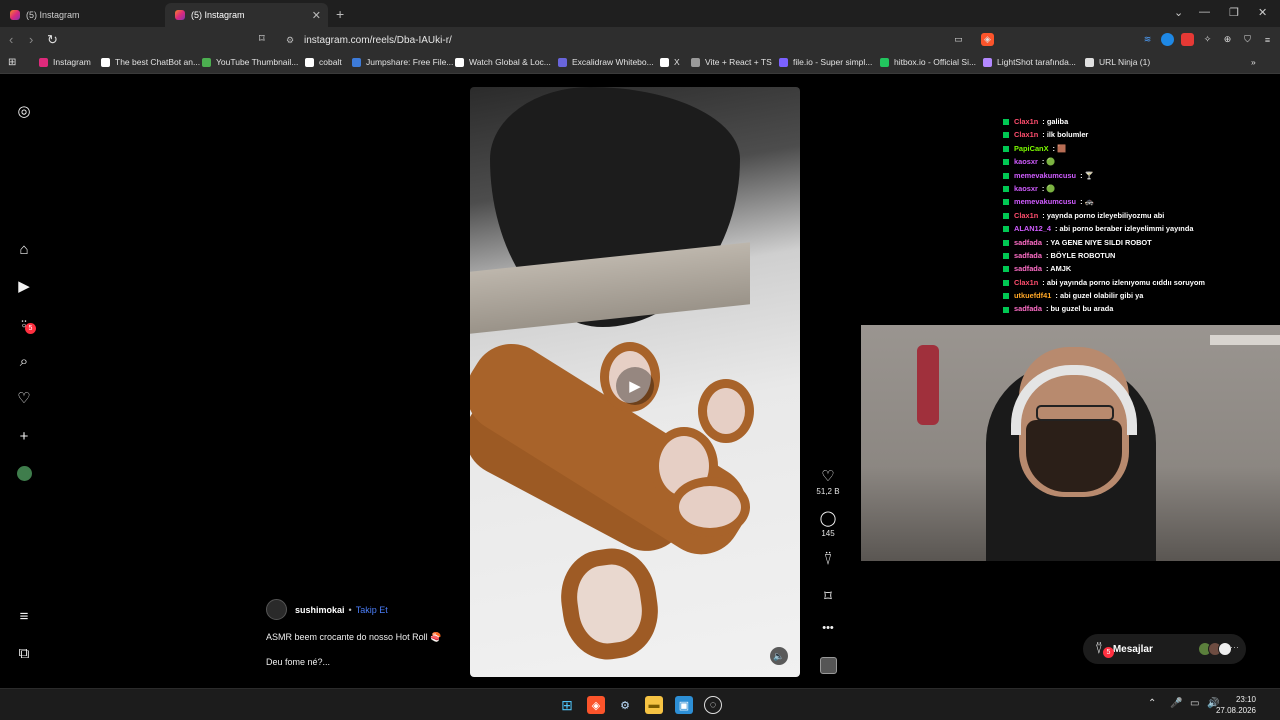 The width and height of the screenshot is (1280, 720). Describe the element at coordinates (635, 386) in the screenshot. I see `play-icon: ▶` at that location.